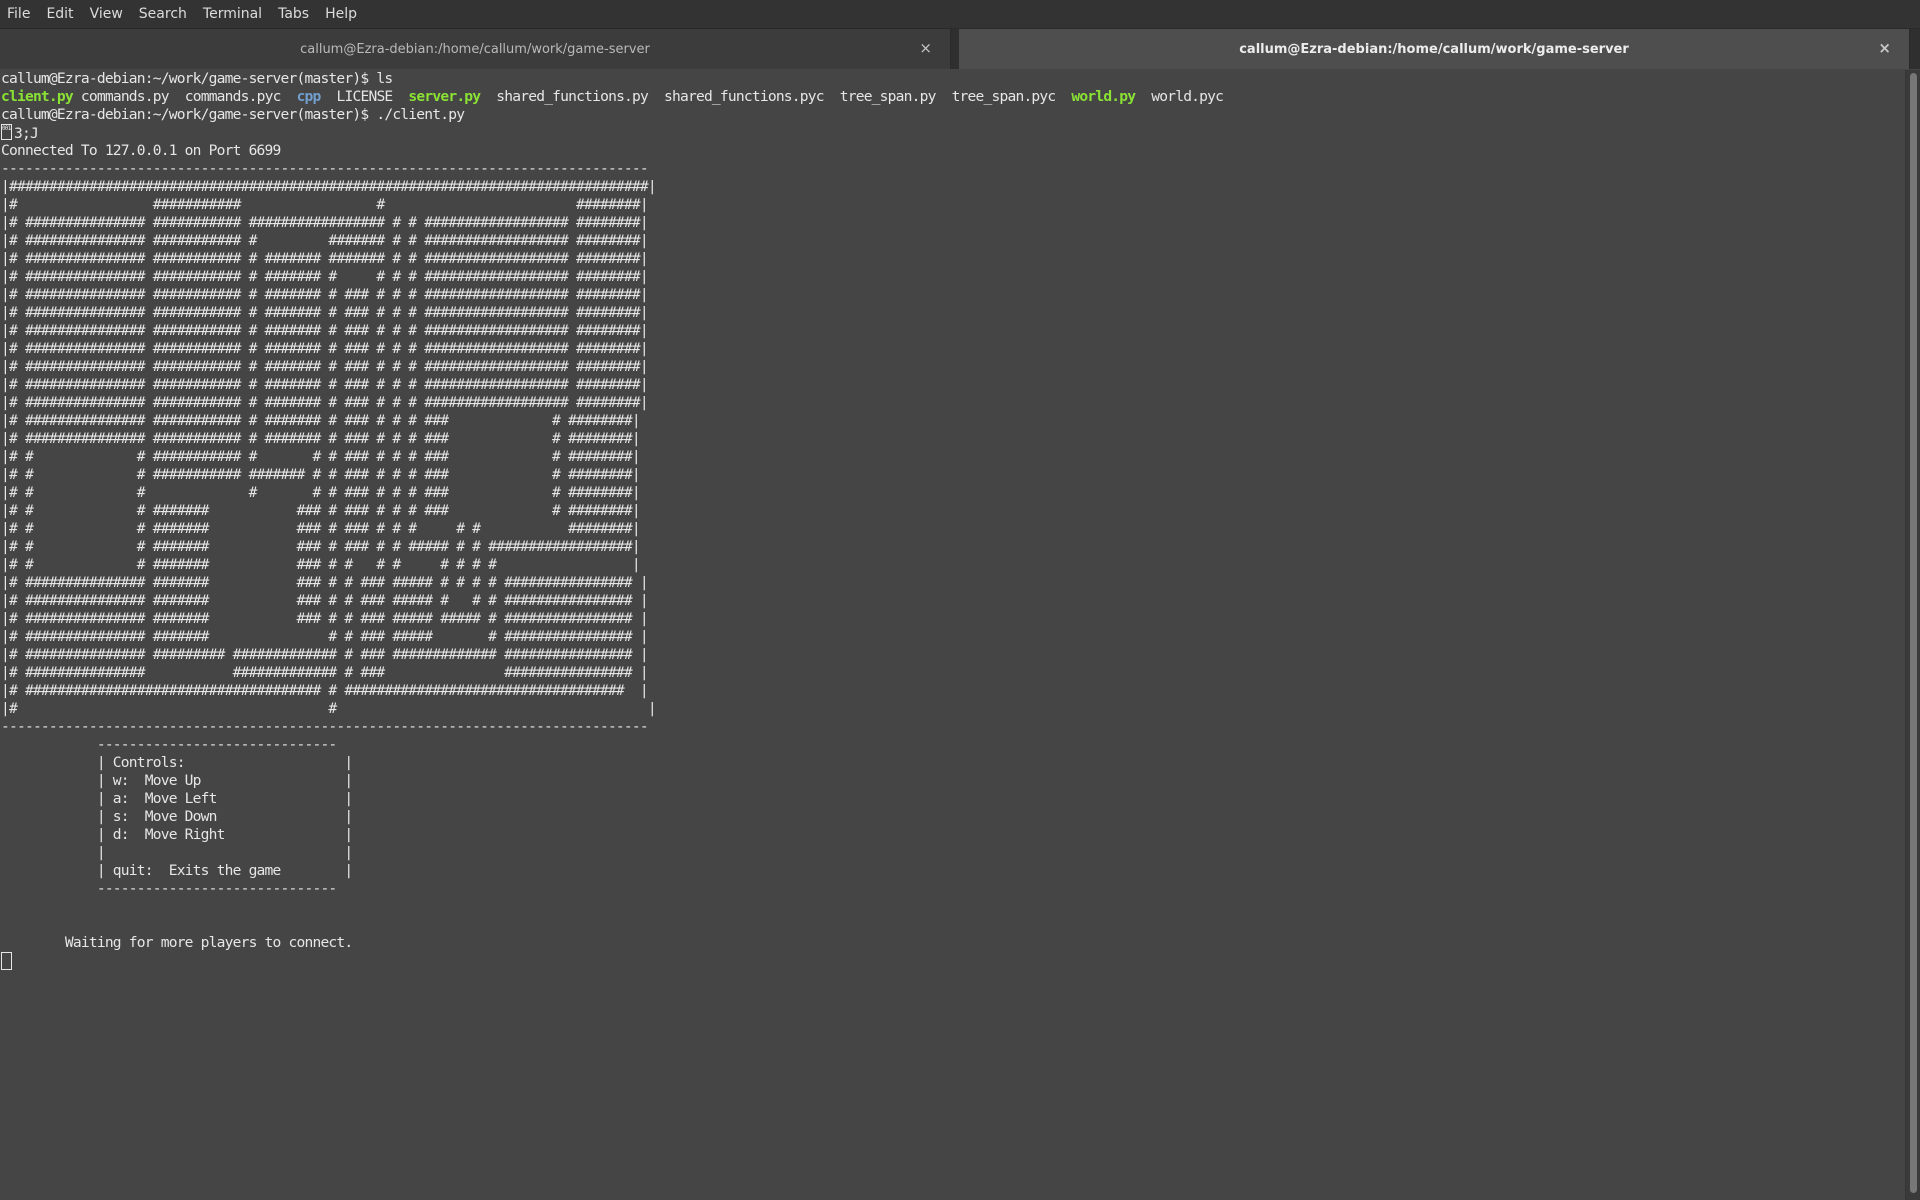  Describe the element at coordinates (177, 834) in the screenshot. I see `controls-line: | d: Move Right |` at that location.